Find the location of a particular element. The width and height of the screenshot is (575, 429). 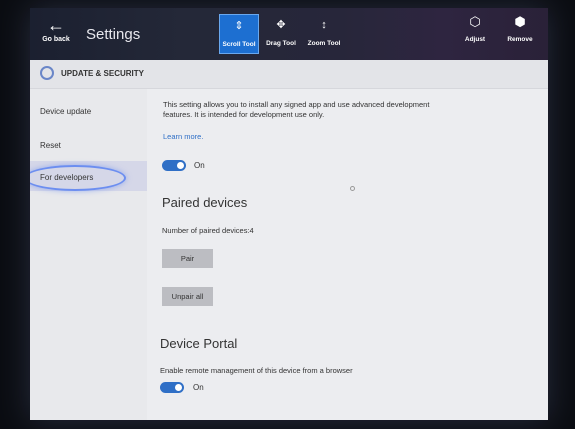

gear-icon is located at coordinates (47, 73).